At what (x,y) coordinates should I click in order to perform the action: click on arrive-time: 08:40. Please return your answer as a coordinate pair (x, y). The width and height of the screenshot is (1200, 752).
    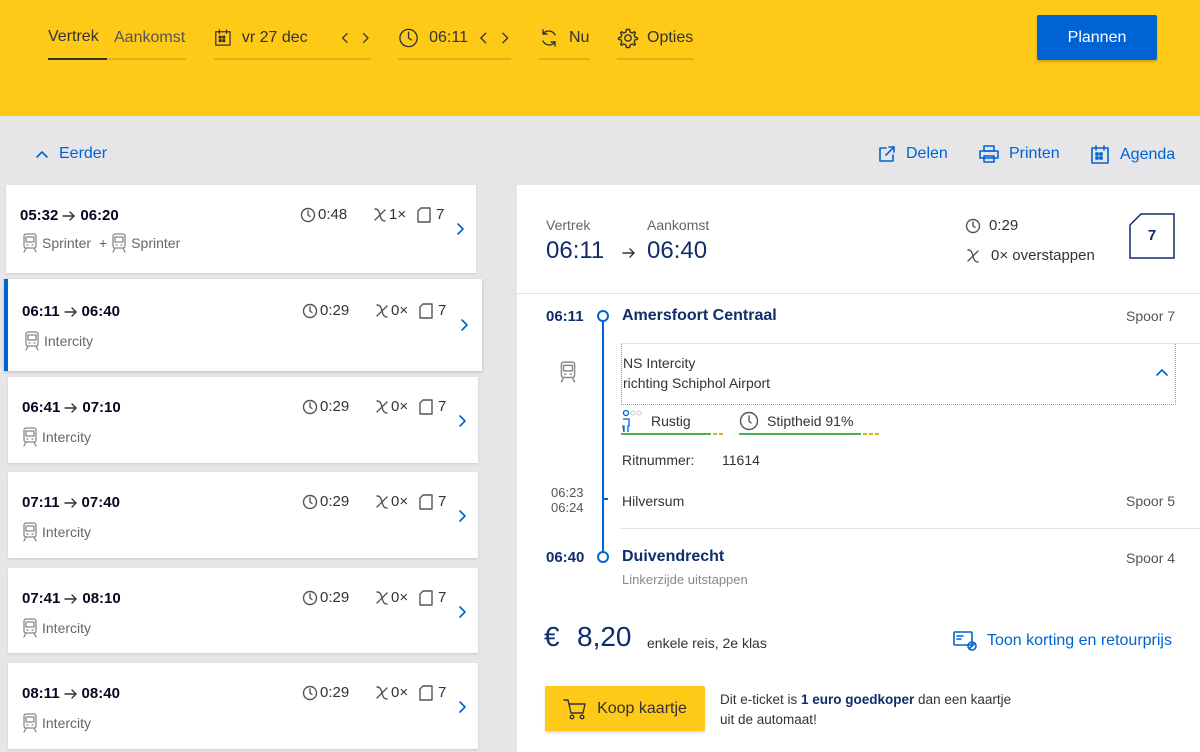
    Looking at the image, I should click on (100, 693).